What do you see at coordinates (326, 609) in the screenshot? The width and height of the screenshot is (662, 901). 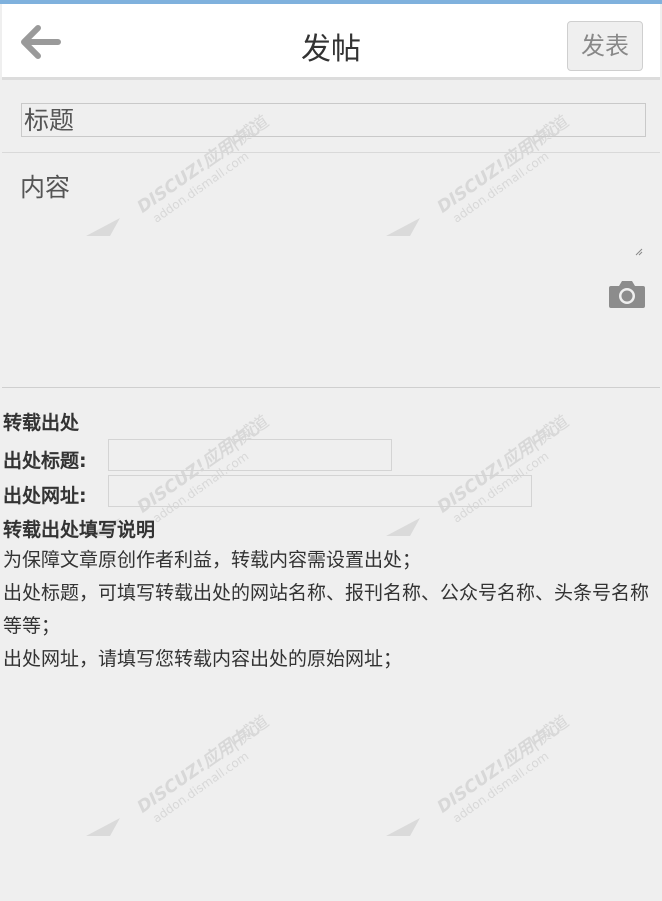 I see `guide-line: 出处标题，可填写转载出处的网站名称、报刊名称、公众号名称、头条号名称等等；` at bounding box center [326, 609].